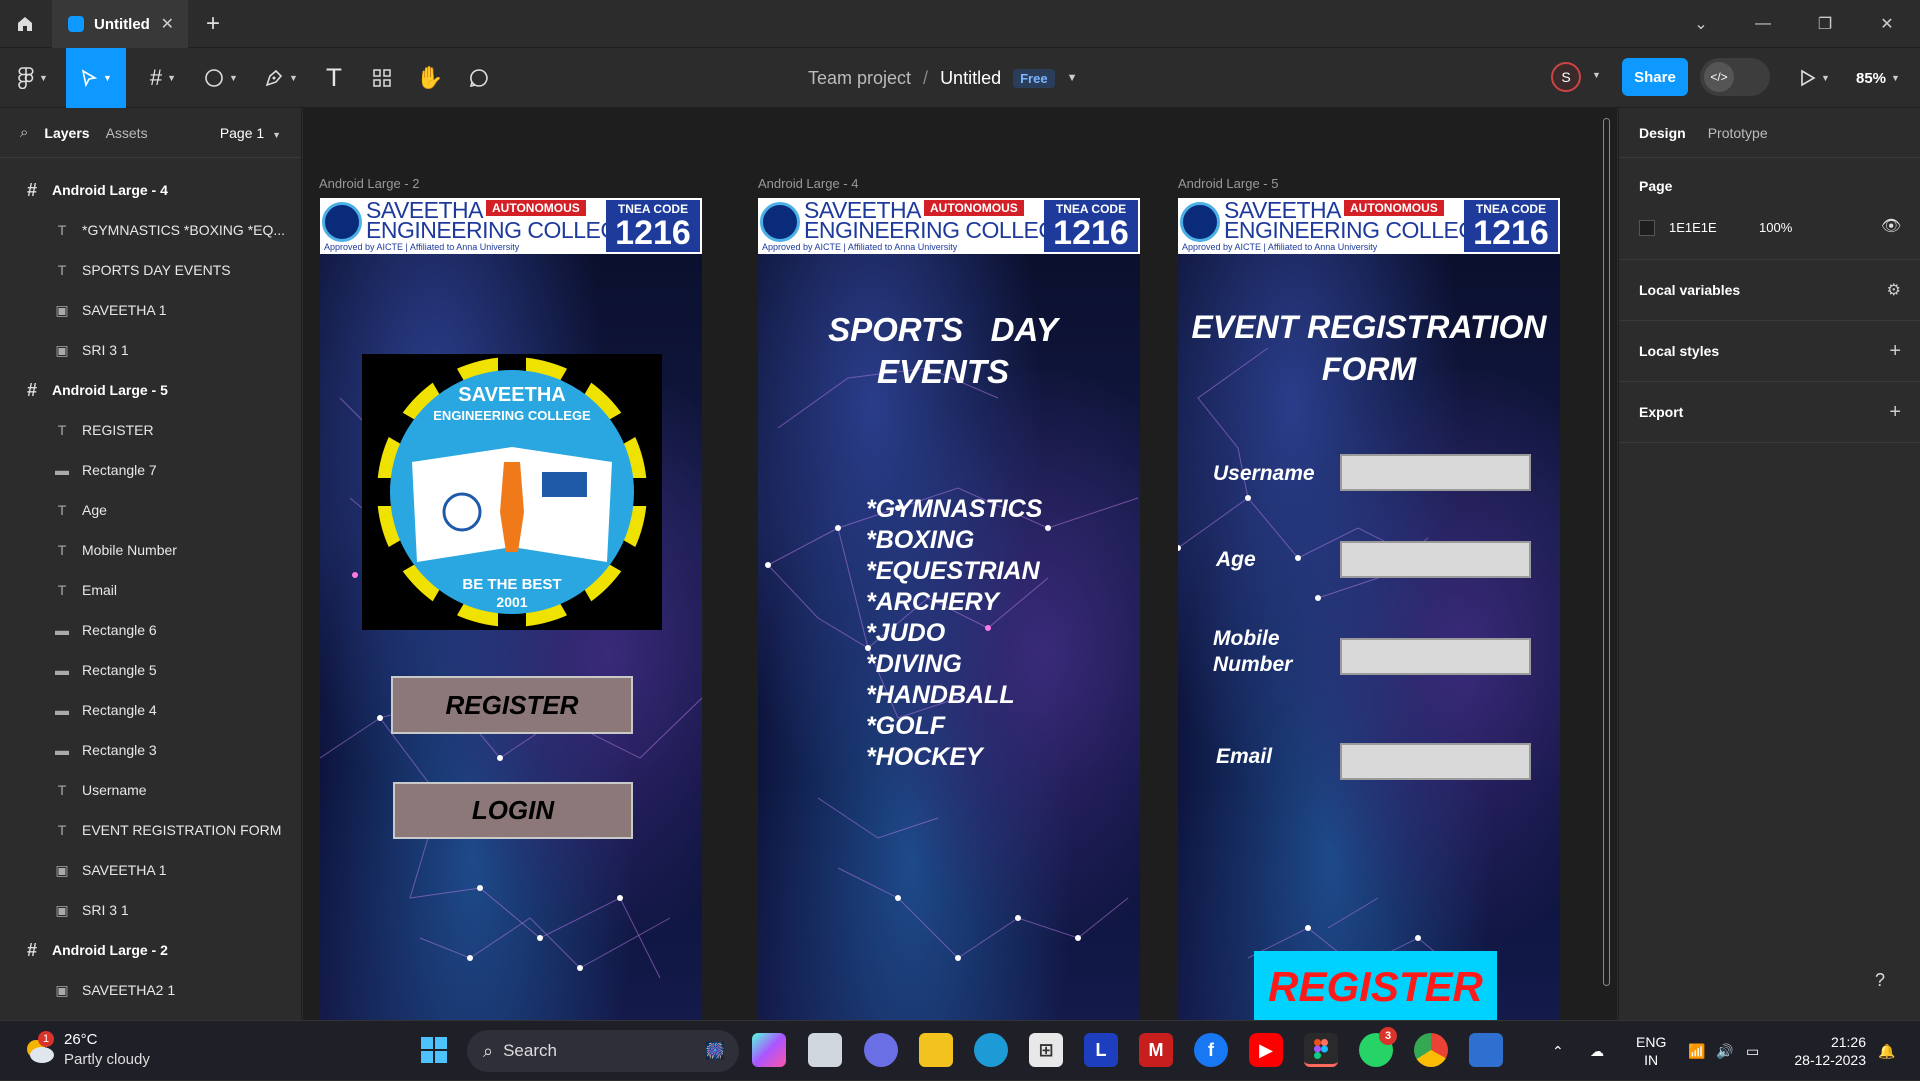  What do you see at coordinates (1825, 24) in the screenshot?
I see `restore-icon: ❐` at bounding box center [1825, 24].